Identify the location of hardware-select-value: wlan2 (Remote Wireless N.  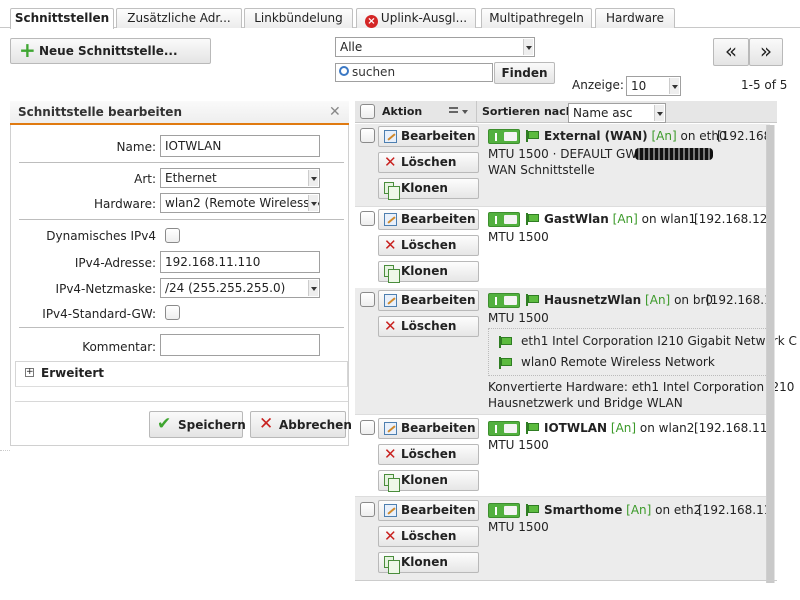
(242, 203).